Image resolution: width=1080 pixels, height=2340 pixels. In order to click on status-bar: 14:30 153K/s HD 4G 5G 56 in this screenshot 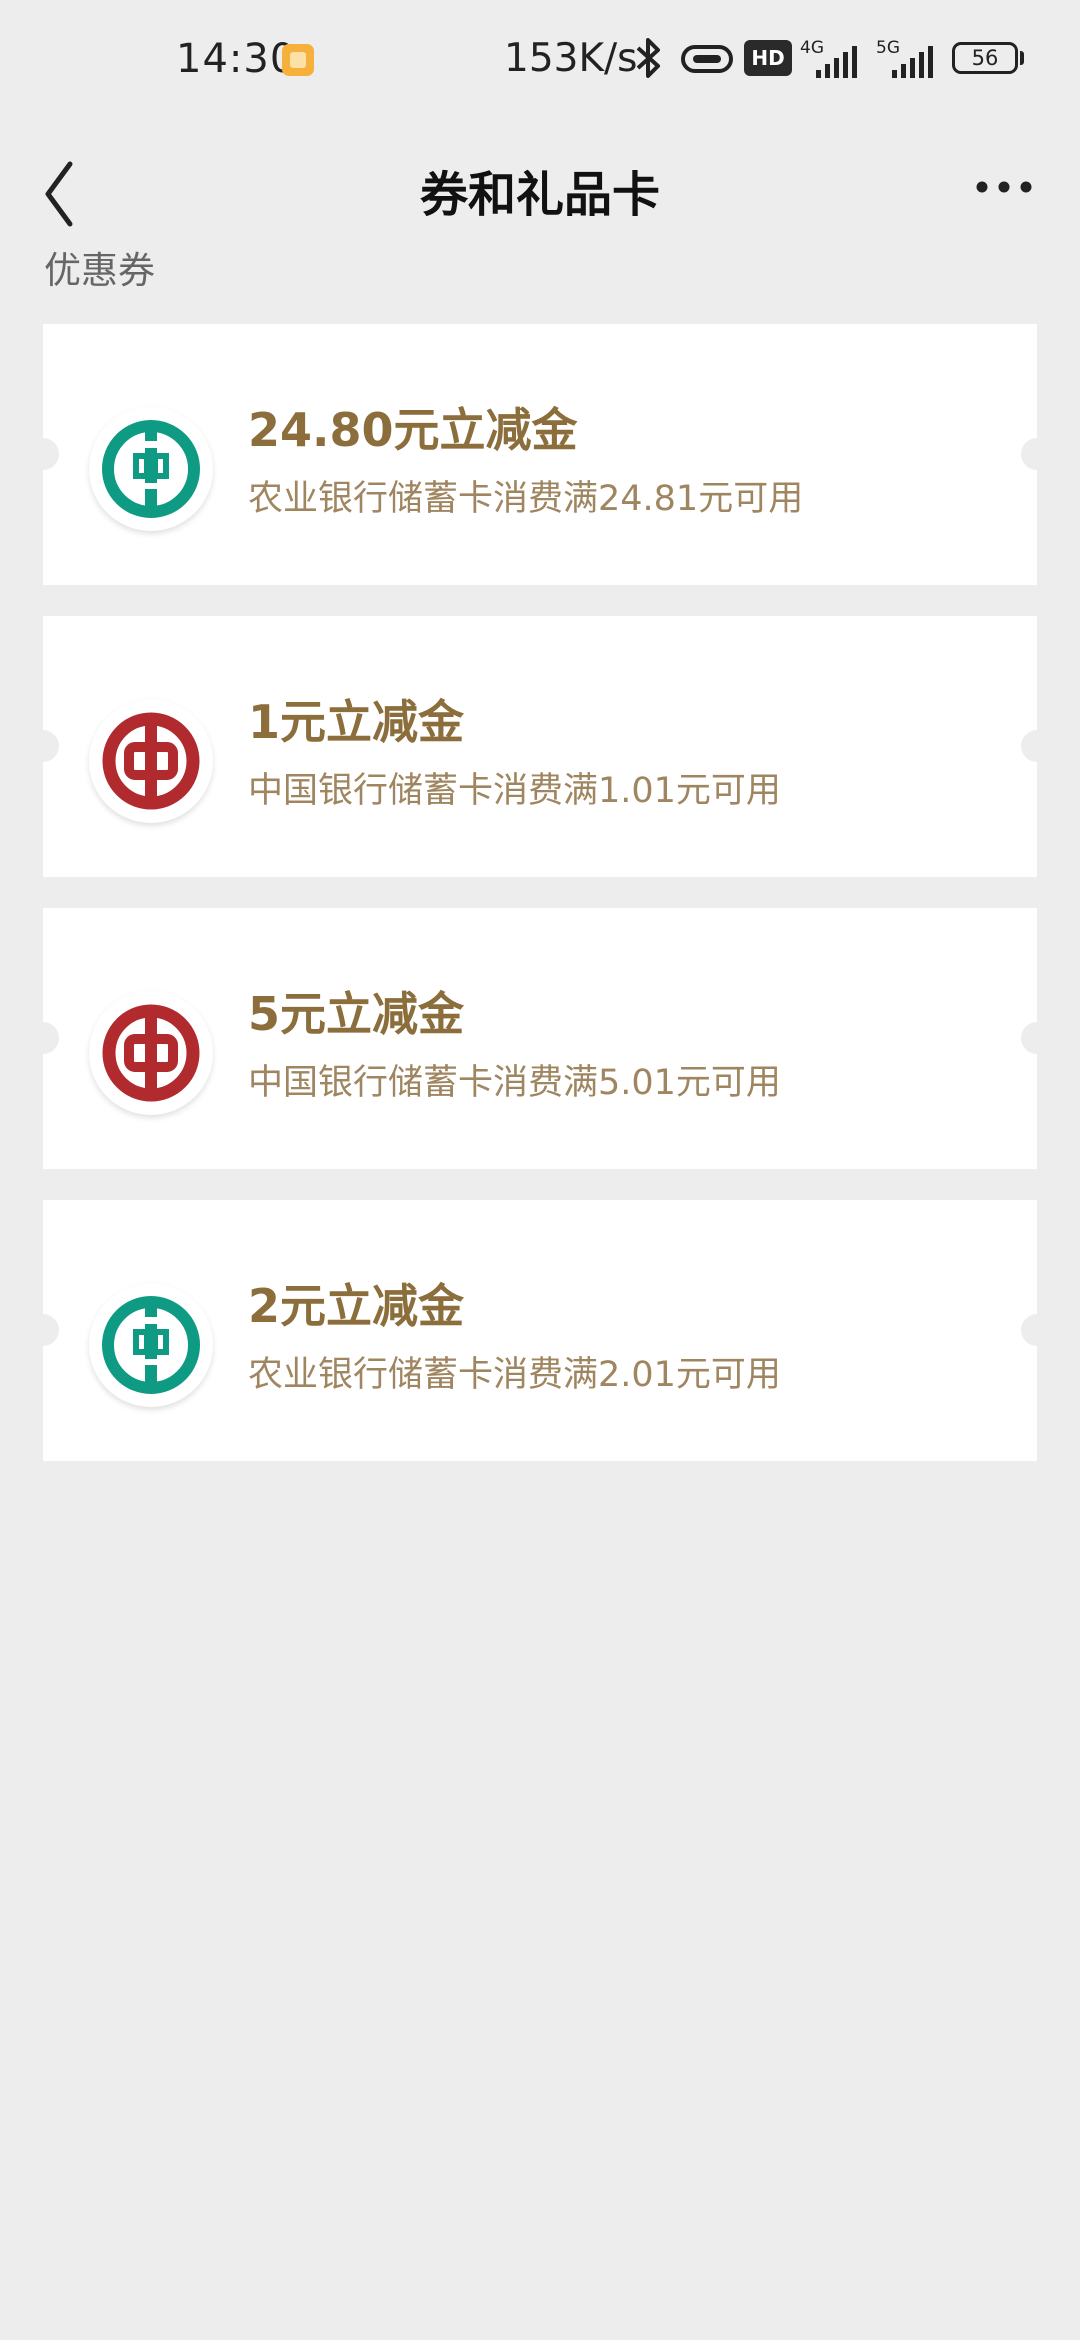, I will do `click(540, 60)`.